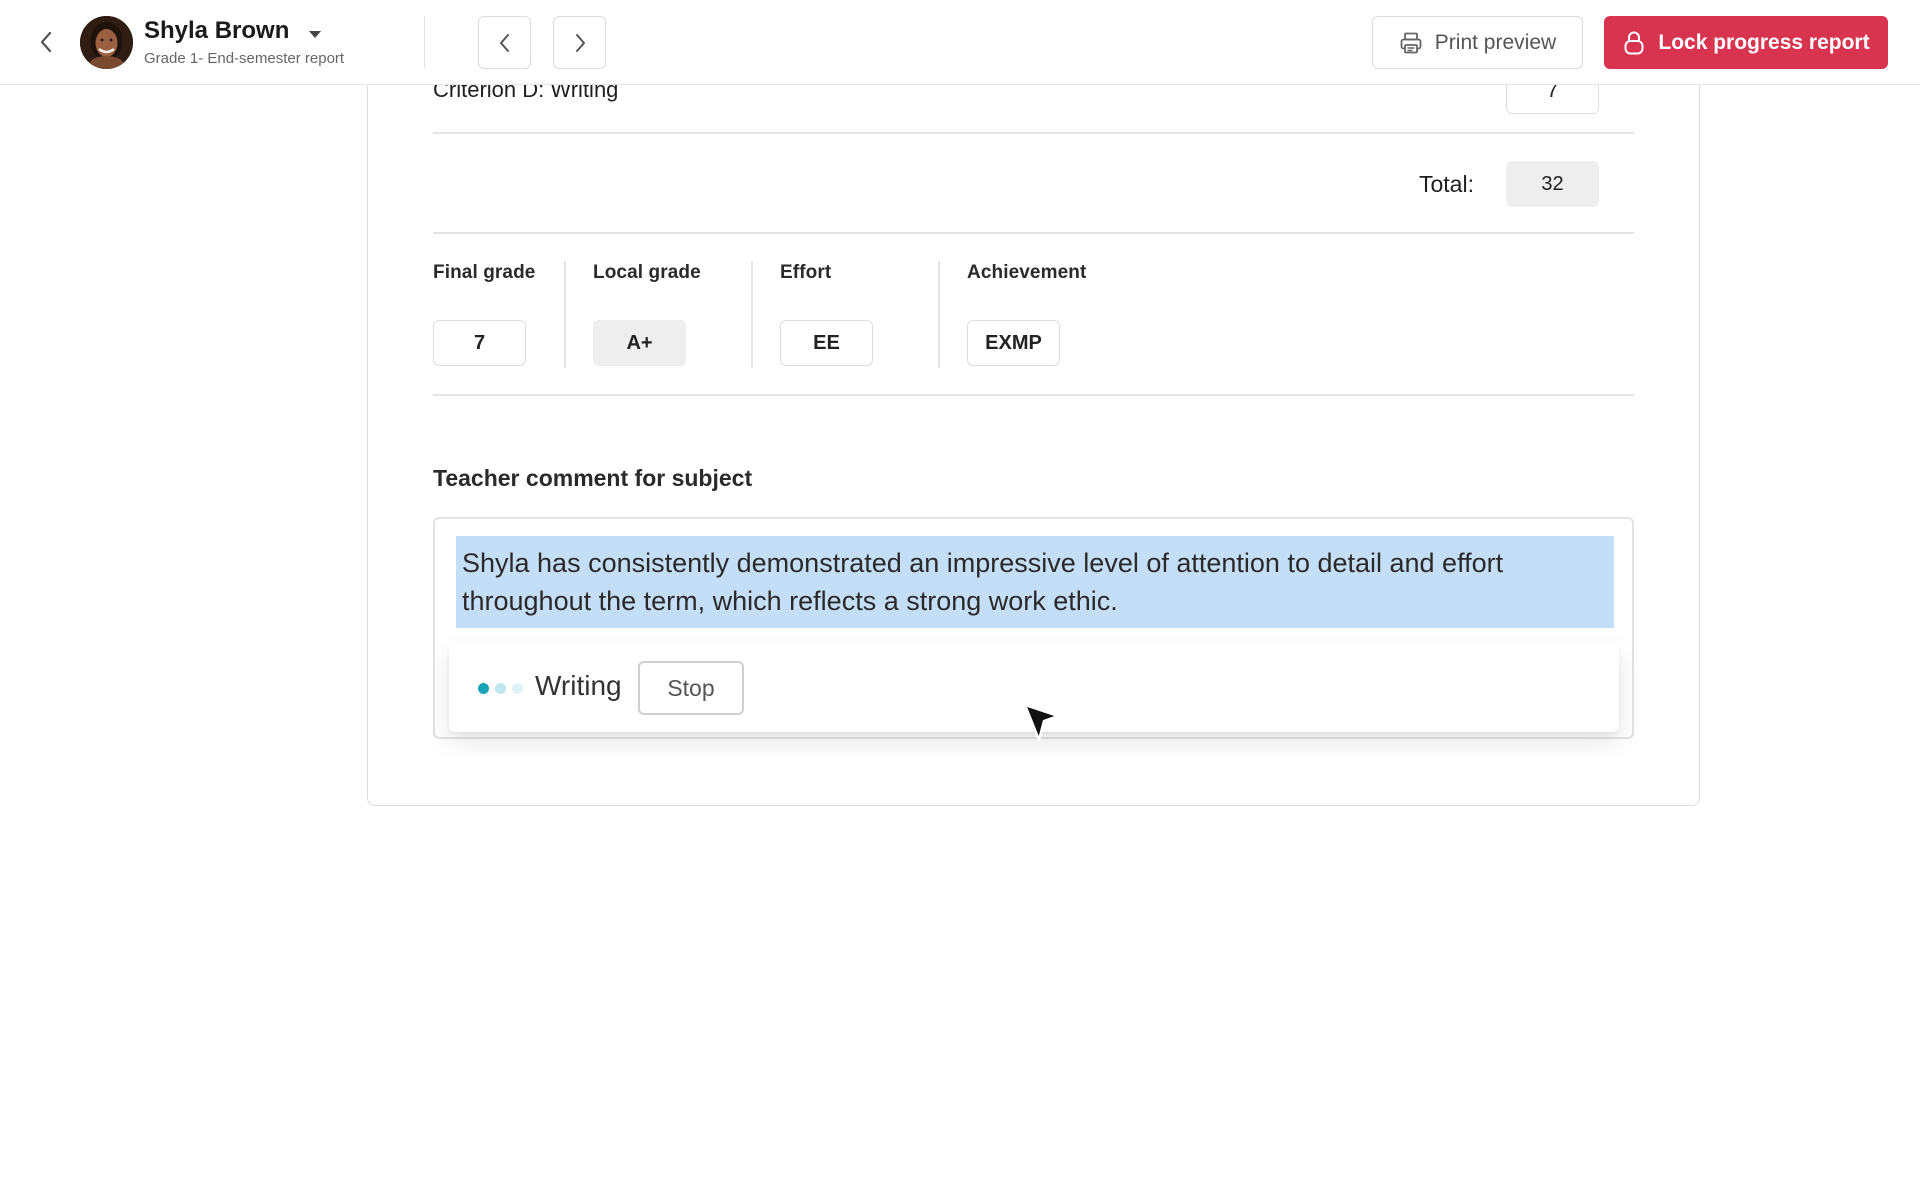 This screenshot has height=1200, width=1920. Describe the element at coordinates (244, 58) in the screenshot. I see `report-subtitle: Grade 1- End-semester report` at that location.